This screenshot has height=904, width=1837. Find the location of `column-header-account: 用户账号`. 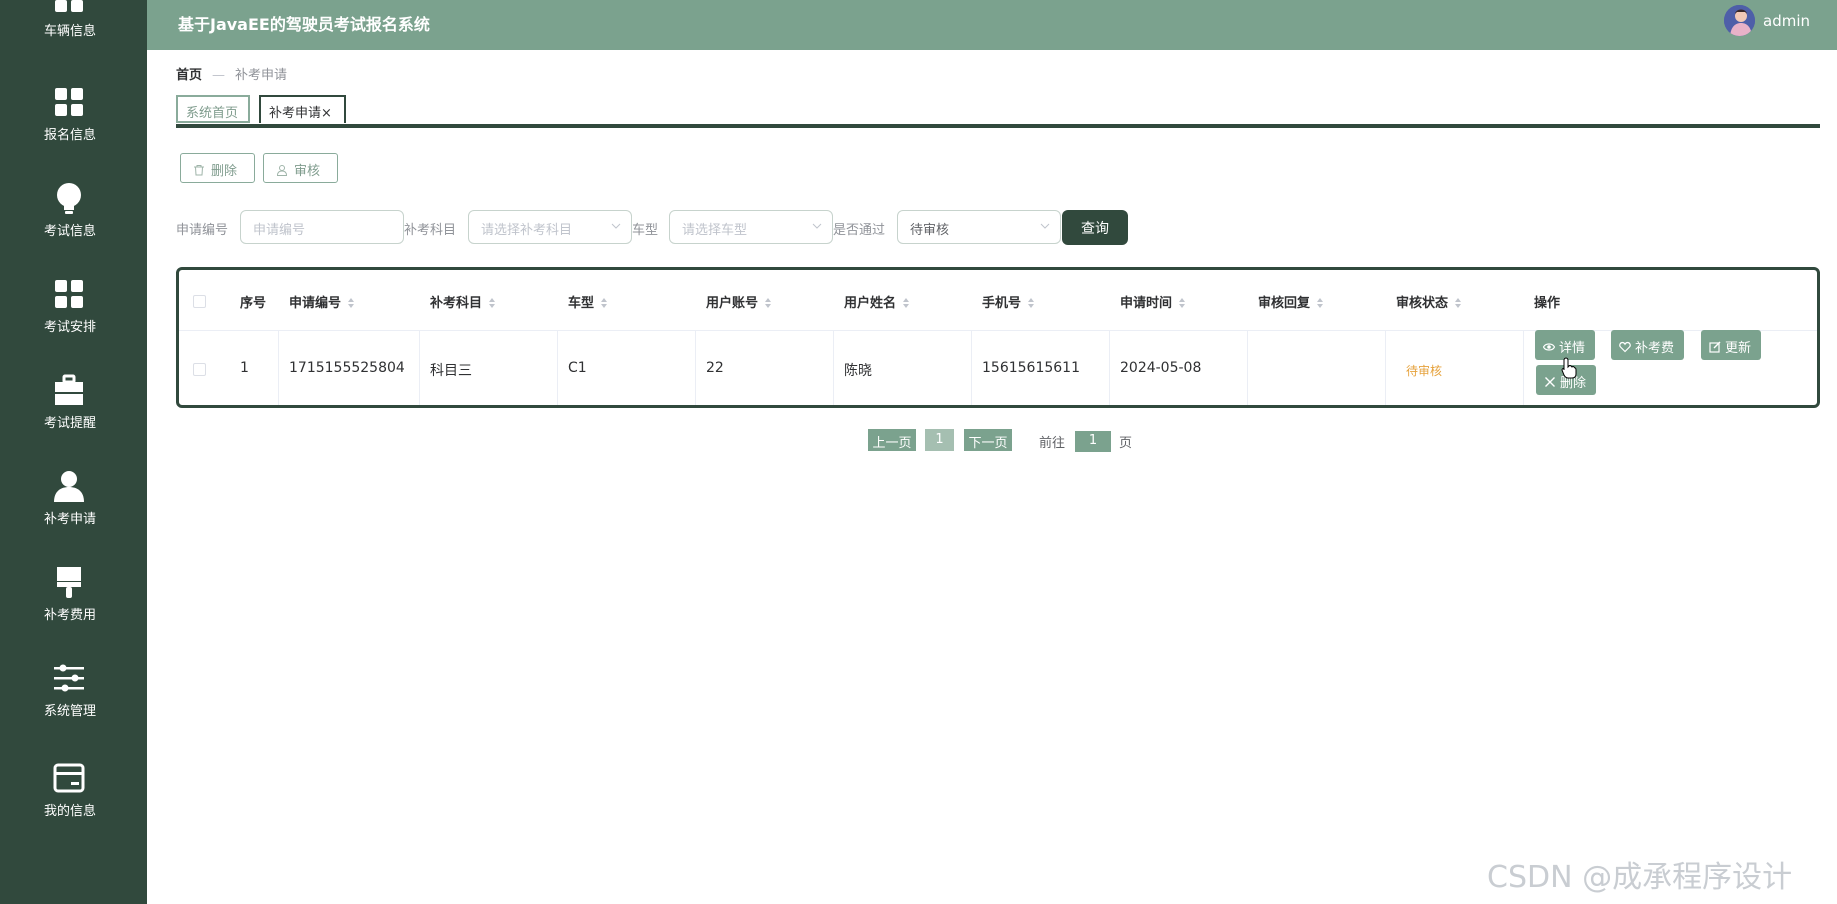

column-header-account: 用户账号 is located at coordinates (739, 301).